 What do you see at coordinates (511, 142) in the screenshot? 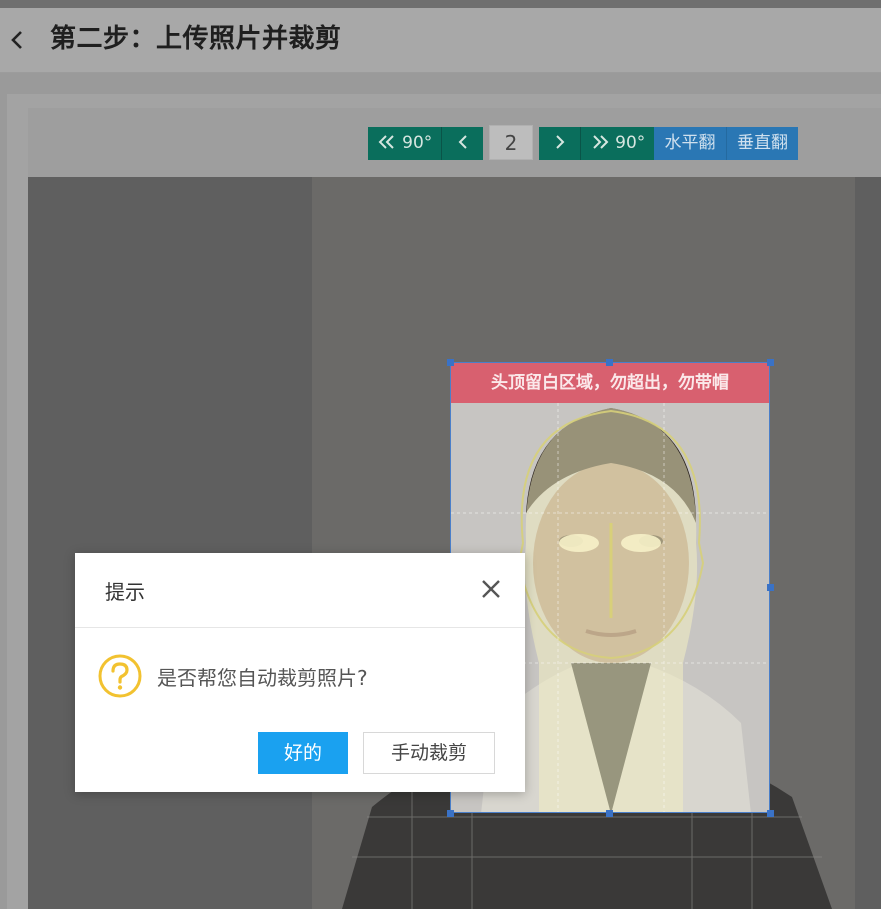
I see `page-number: 2` at bounding box center [511, 142].